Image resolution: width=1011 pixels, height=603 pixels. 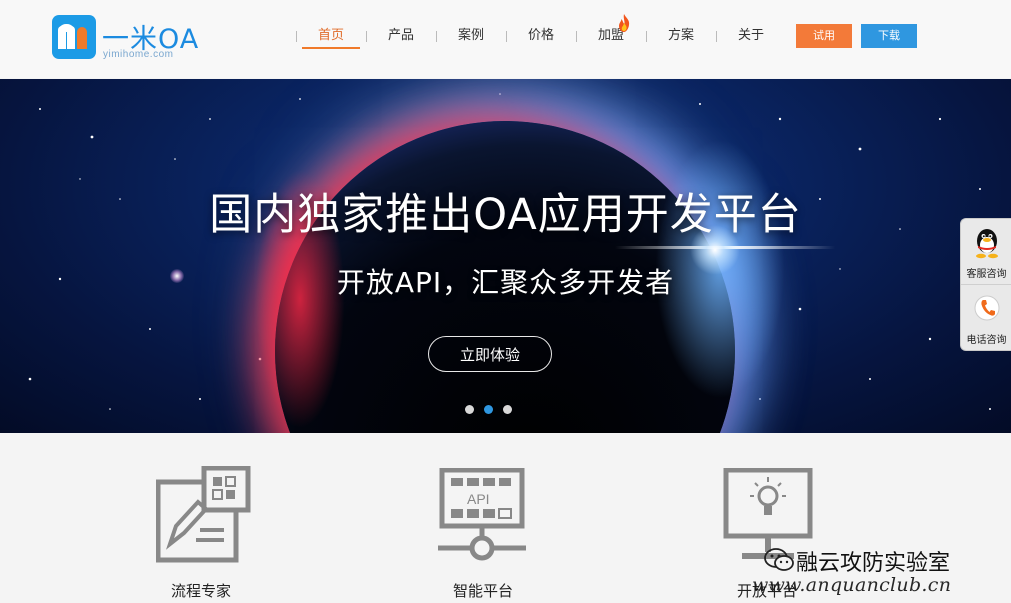 I want to click on feature-workflow: 流程专家, so click(x=201, y=518).